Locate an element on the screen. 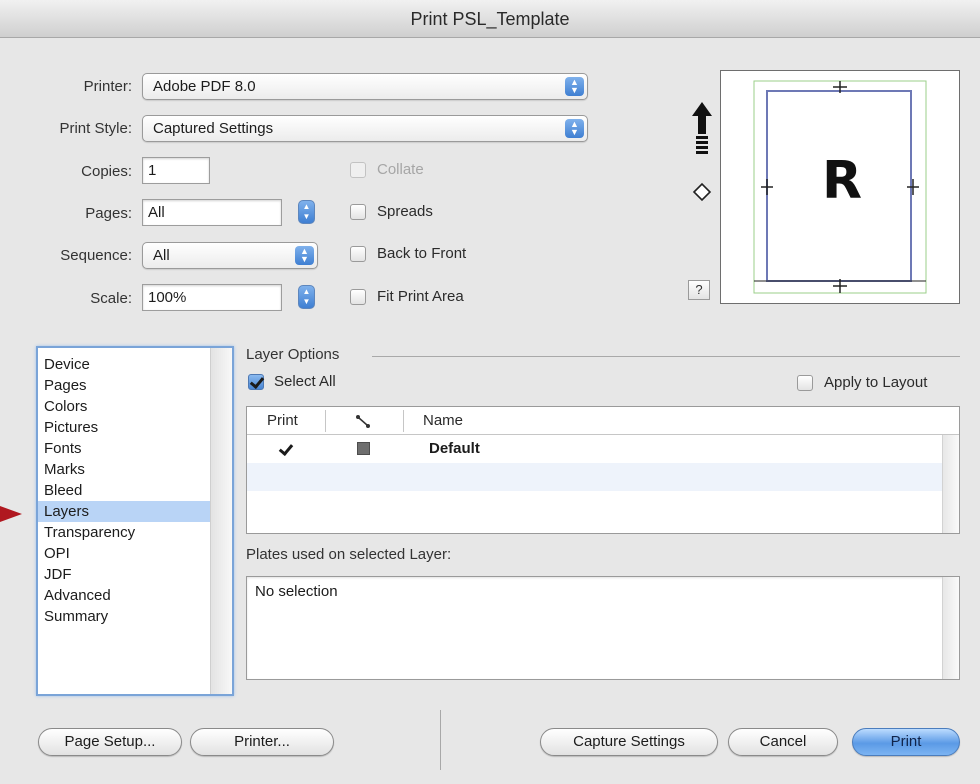 The width and height of the screenshot is (980, 784). table-scrollbar is located at coordinates (950, 484).